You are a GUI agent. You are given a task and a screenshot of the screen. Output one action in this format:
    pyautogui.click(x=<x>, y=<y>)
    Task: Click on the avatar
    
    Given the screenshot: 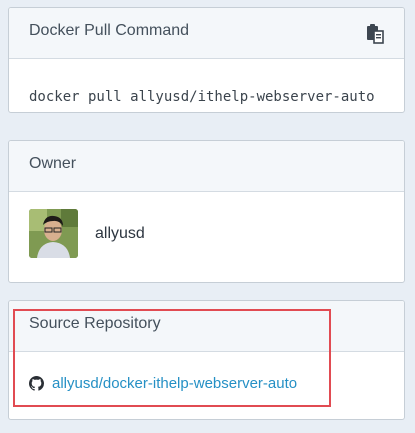 What is the action you would take?
    pyautogui.click(x=53, y=233)
    